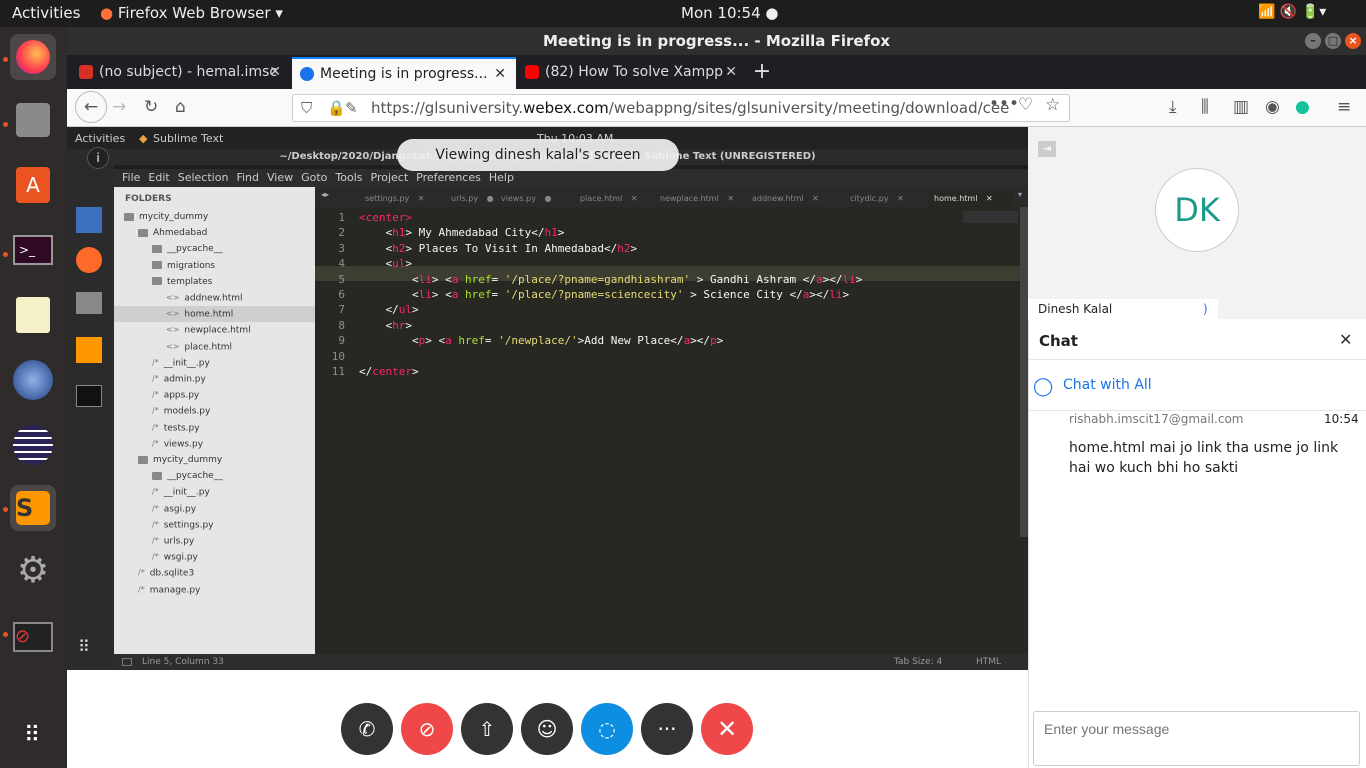 The width and height of the screenshot is (1366, 768). What do you see at coordinates (729, 13) in the screenshot?
I see `clock: Mon 10:54 ●` at bounding box center [729, 13].